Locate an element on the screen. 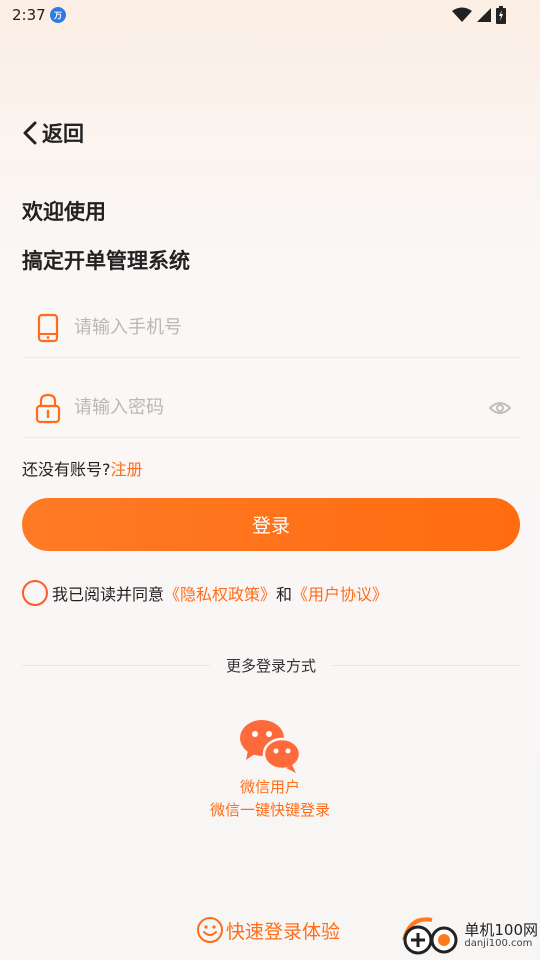  back-label: 返回 is located at coordinates (63, 134).